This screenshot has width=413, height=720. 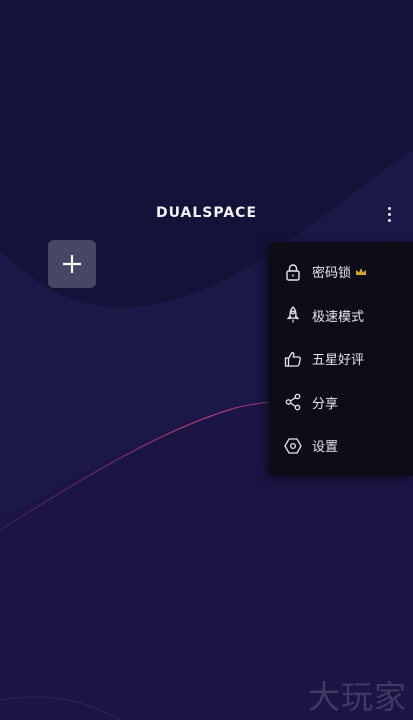 I want to click on menu-item-label: 分享, so click(x=325, y=404).